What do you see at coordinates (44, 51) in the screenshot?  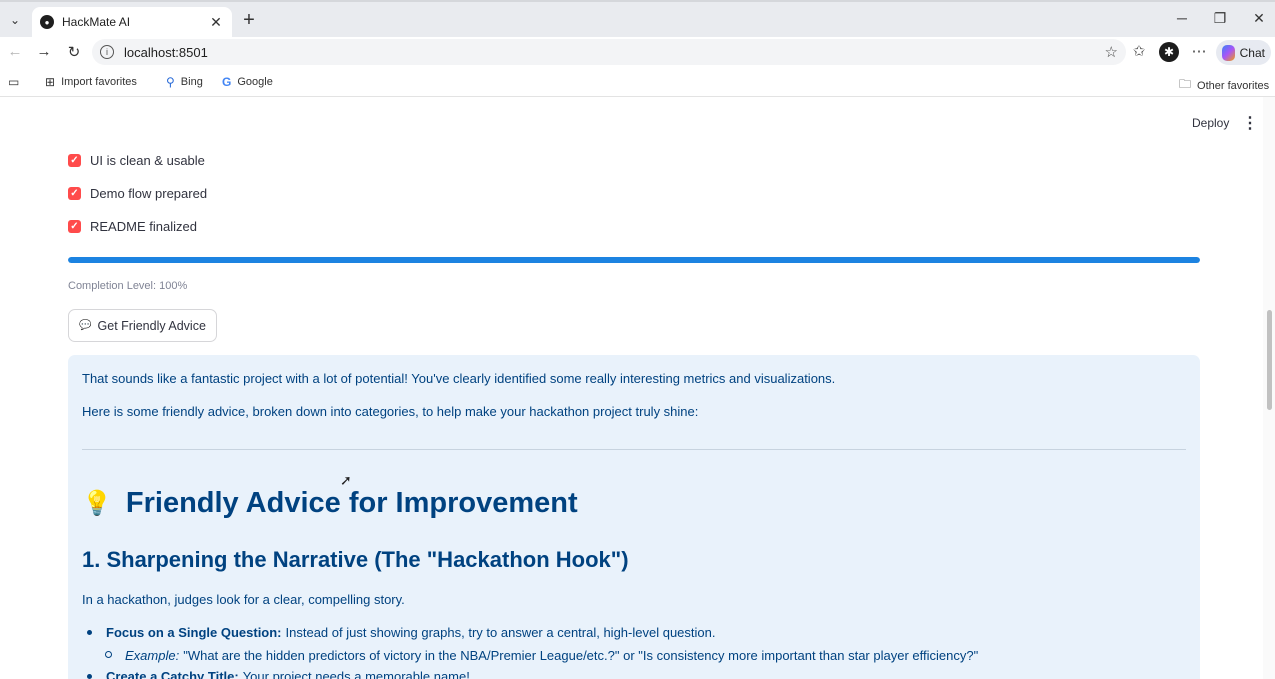 I see `forward-icon: →` at bounding box center [44, 51].